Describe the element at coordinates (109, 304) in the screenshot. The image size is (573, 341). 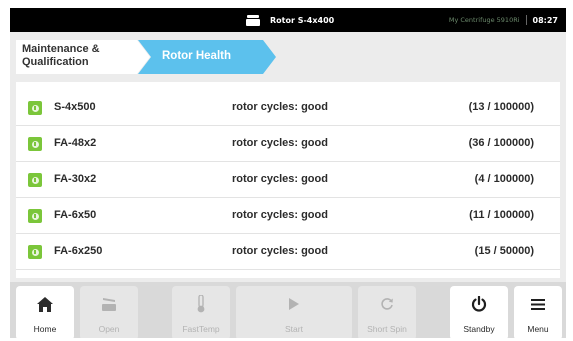
I see `lid-open-icon` at that location.